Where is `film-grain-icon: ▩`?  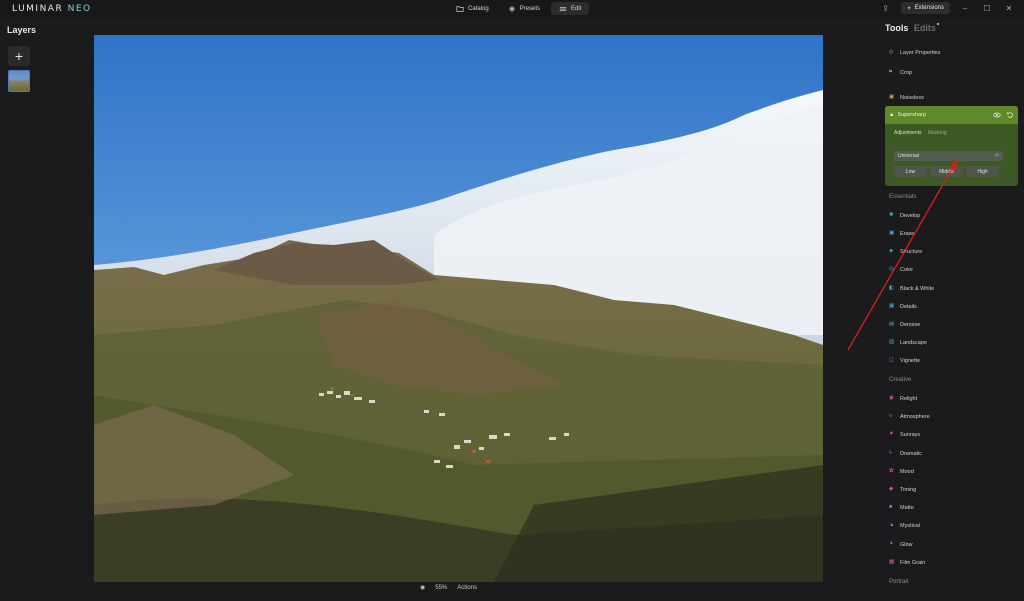 film-grain-icon: ▩ is located at coordinates (892, 562).